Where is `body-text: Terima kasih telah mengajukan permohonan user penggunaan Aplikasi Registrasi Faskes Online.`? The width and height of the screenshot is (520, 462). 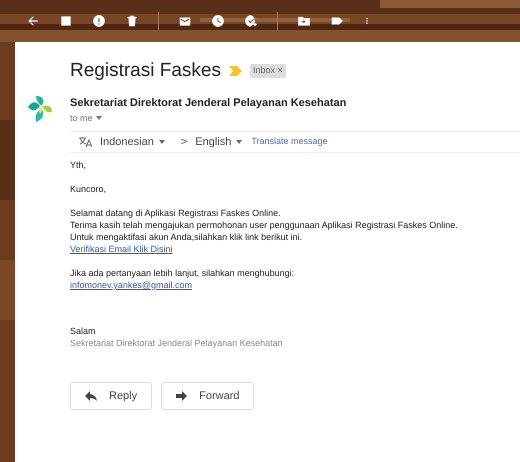
body-text: Terima kasih telah mengajukan permohonan user penggunaan Aplikasi Registrasi Faskes Online. is located at coordinates (264, 225).